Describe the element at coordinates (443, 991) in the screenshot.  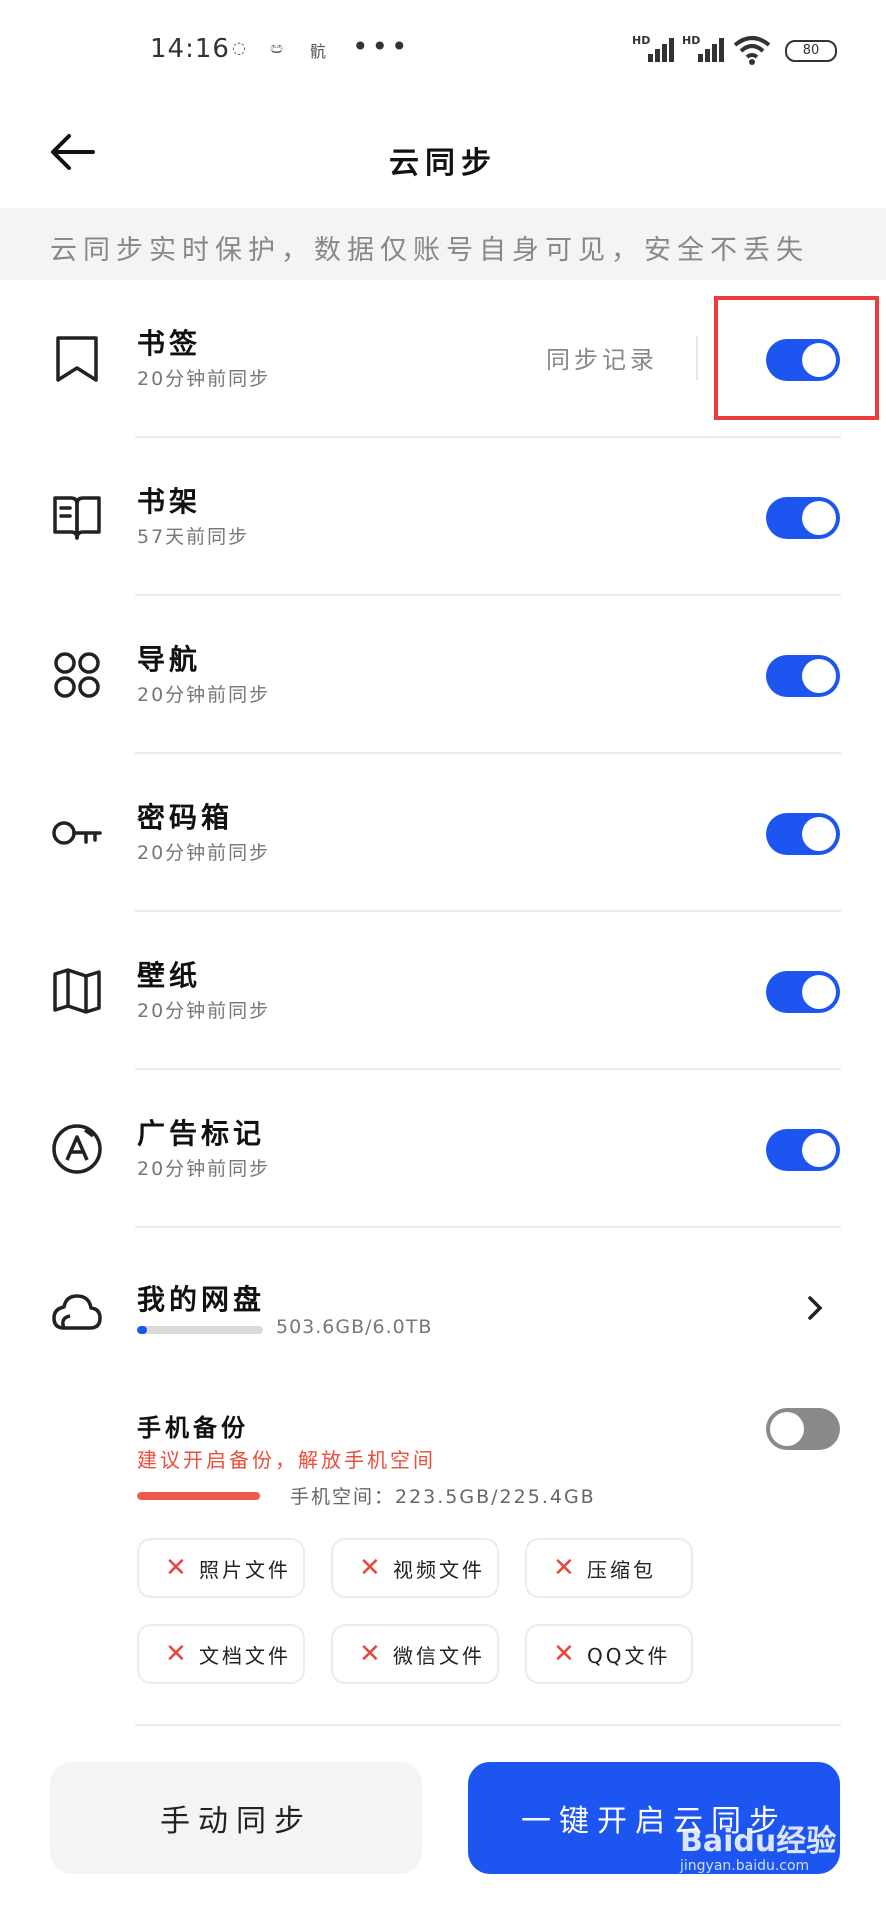
I see `sync-row-wallpaper: 壁纸 20分钟前同步` at that location.